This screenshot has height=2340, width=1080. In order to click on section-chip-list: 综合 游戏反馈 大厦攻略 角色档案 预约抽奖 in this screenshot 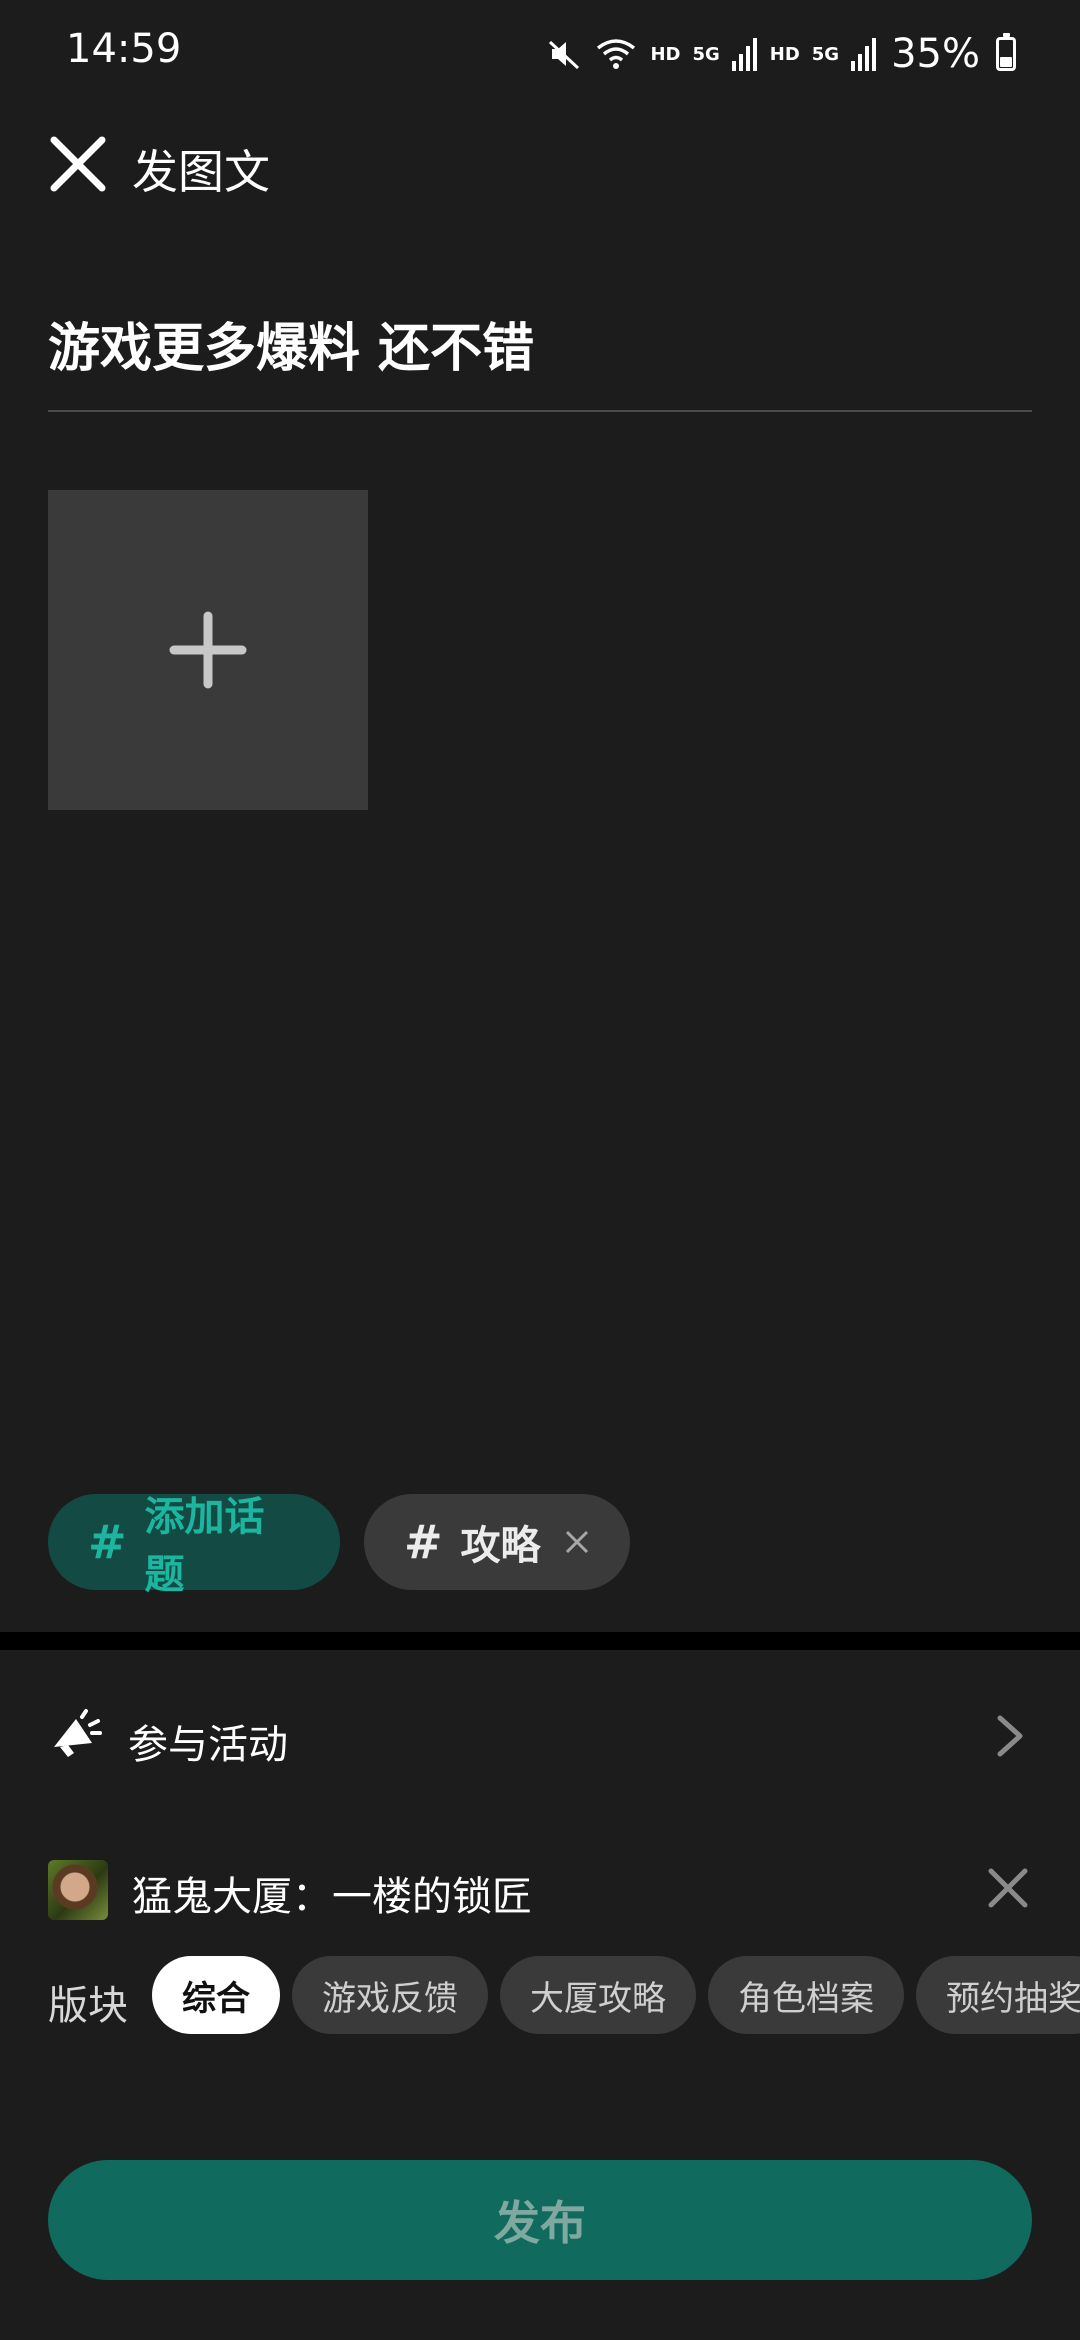, I will do `click(616, 1995)`.